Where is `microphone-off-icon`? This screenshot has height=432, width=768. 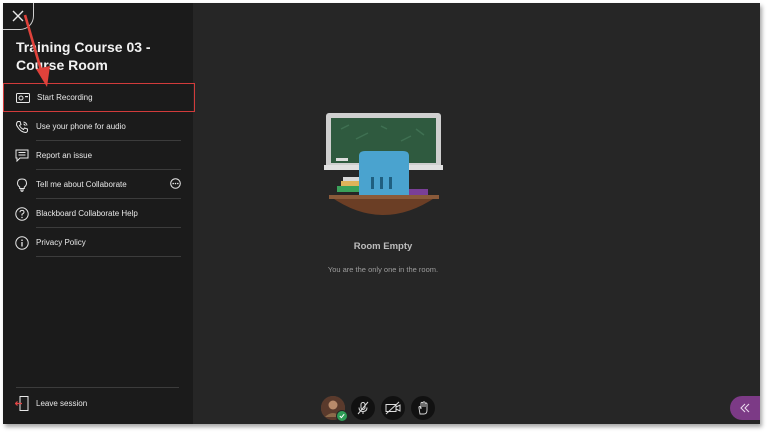
microphone-off-icon is located at coordinates (363, 408).